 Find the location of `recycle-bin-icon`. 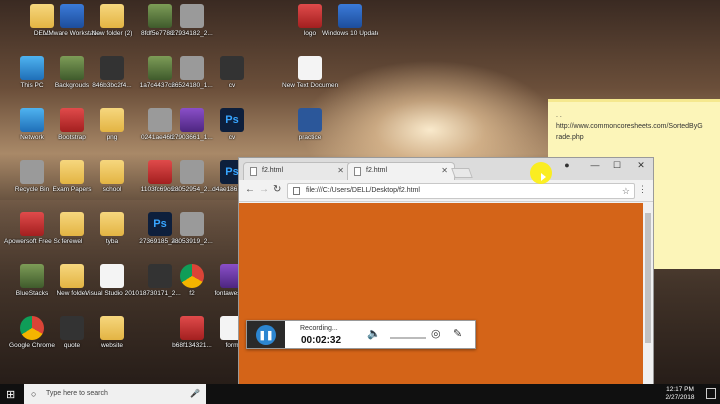

recycle-bin-icon is located at coordinates (32, 172).